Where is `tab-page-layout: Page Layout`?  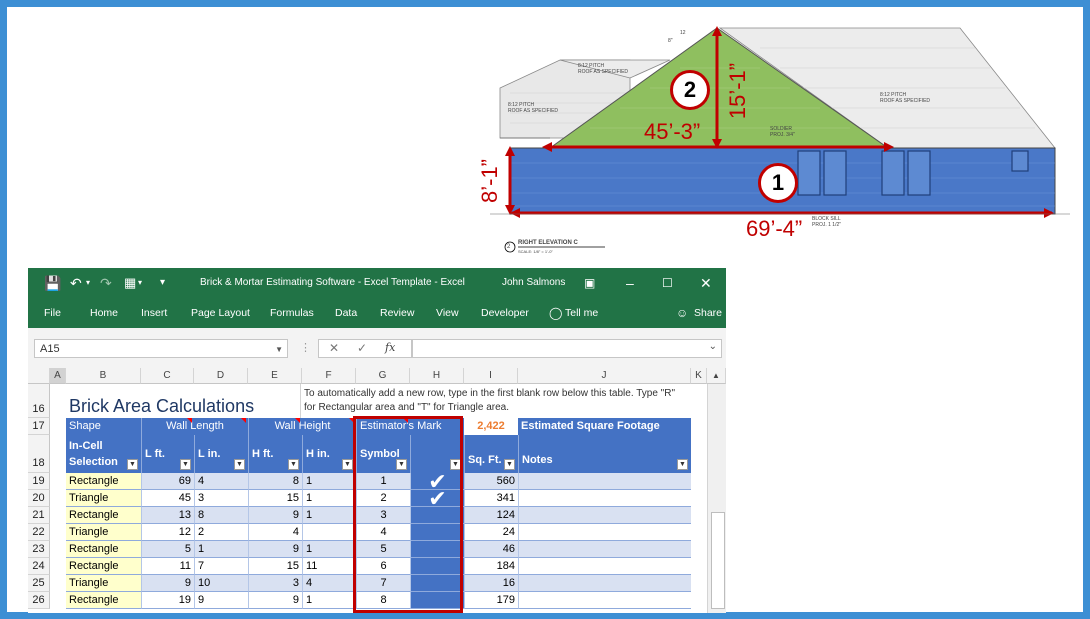 tab-page-layout: Page Layout is located at coordinates (220, 313).